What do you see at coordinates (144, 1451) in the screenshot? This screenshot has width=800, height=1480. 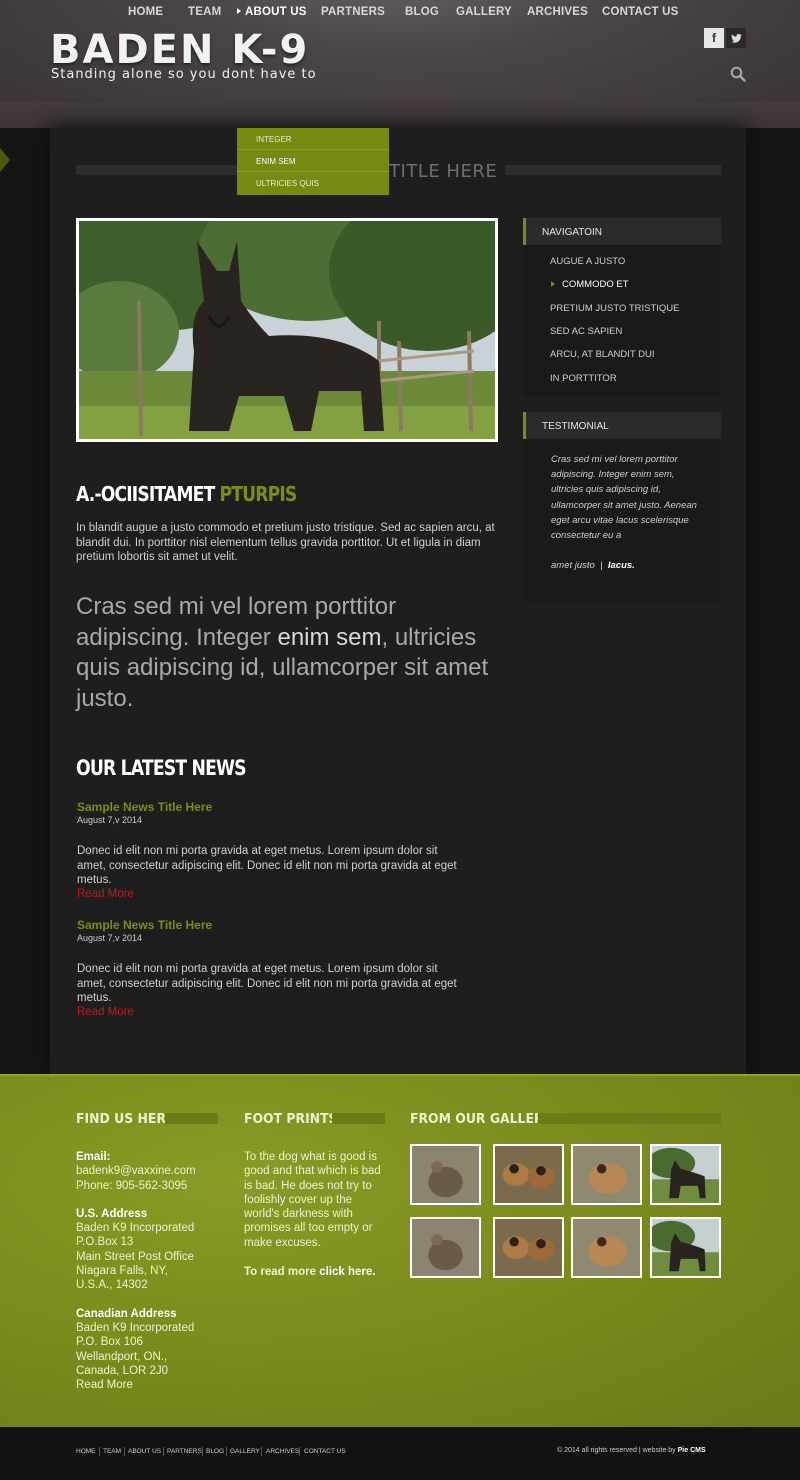 I see `footer-link-about-us: ABOUT US` at bounding box center [144, 1451].